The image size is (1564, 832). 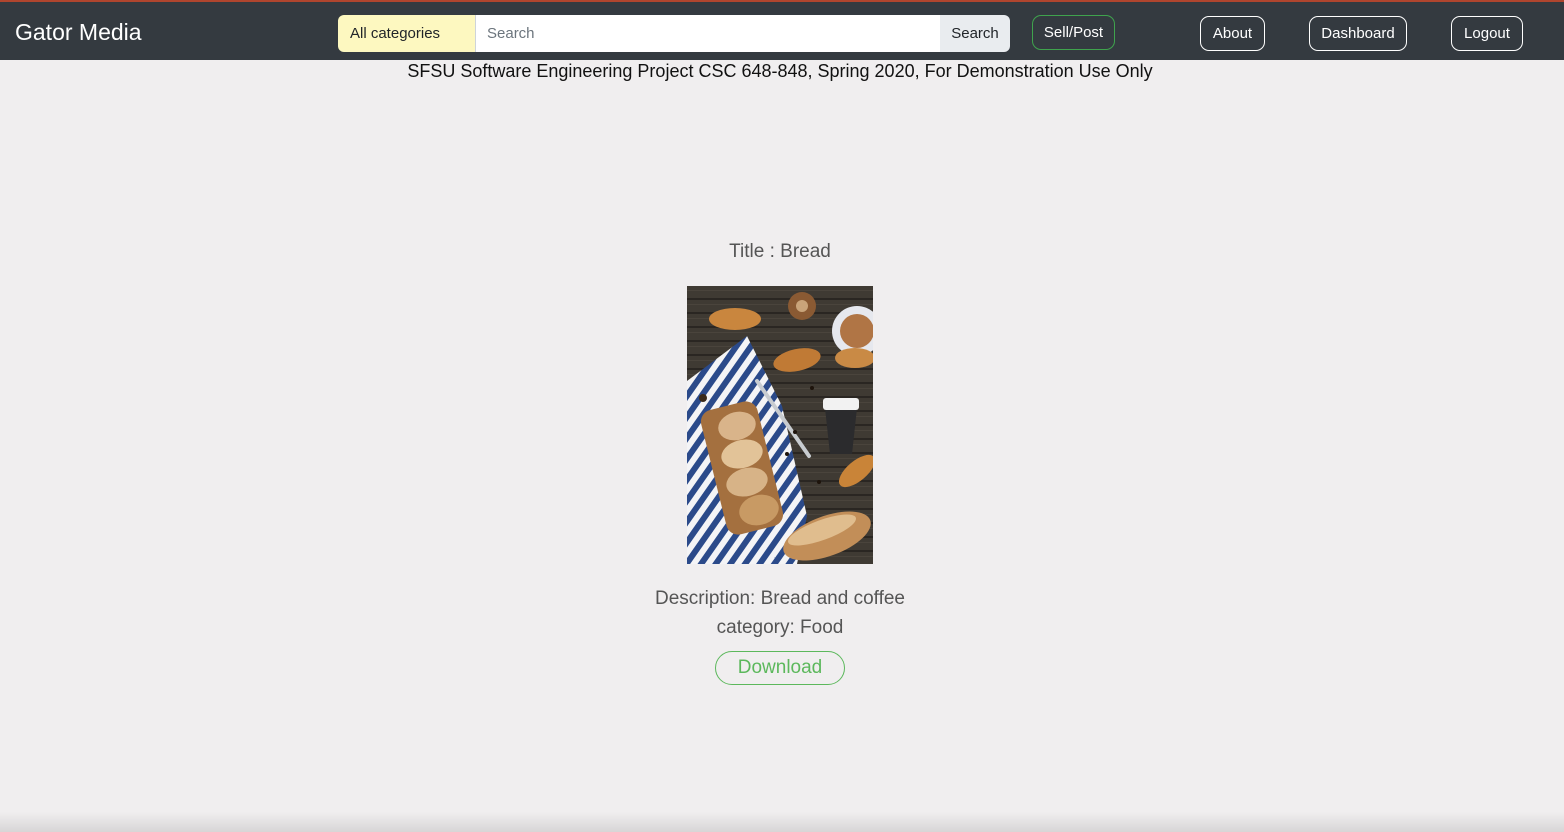 What do you see at coordinates (1232, 33) in the screenshot?
I see `about-button: About` at bounding box center [1232, 33].